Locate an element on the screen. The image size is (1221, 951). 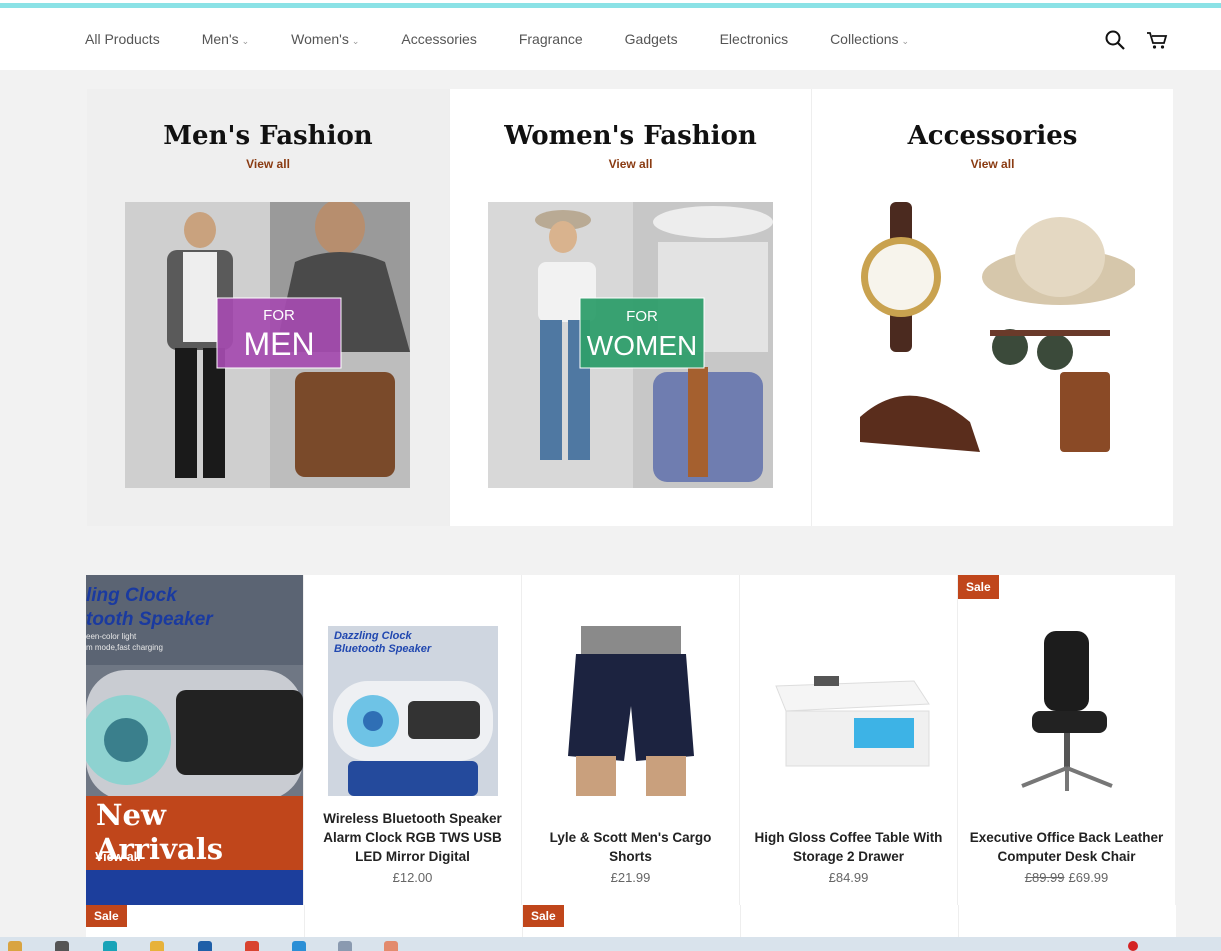
product-image-text-2: Bluetooth Speaker is located at coordinates (383, 649).